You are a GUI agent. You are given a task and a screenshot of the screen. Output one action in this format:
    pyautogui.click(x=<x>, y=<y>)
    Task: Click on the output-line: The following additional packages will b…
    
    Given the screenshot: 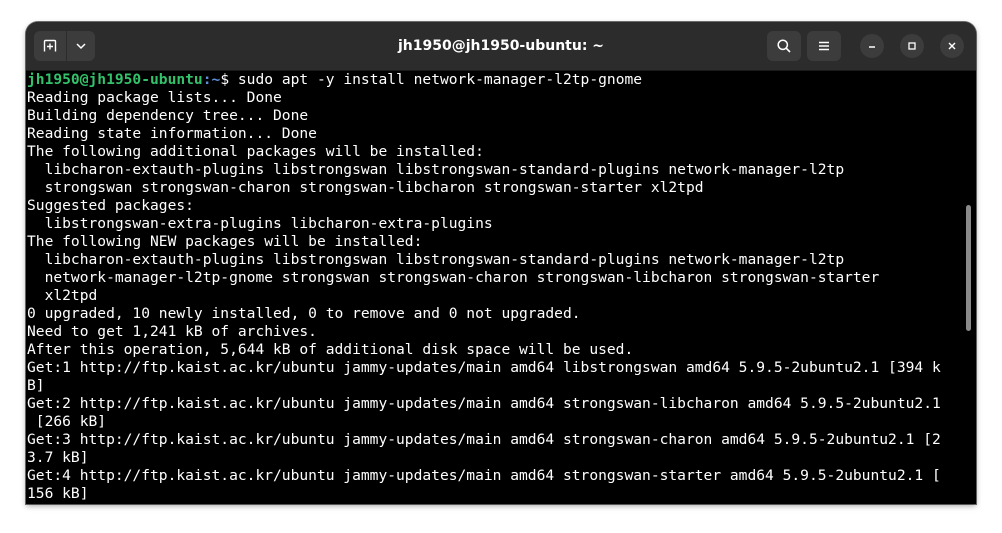 What is the action you would take?
    pyautogui.click(x=255, y=151)
    